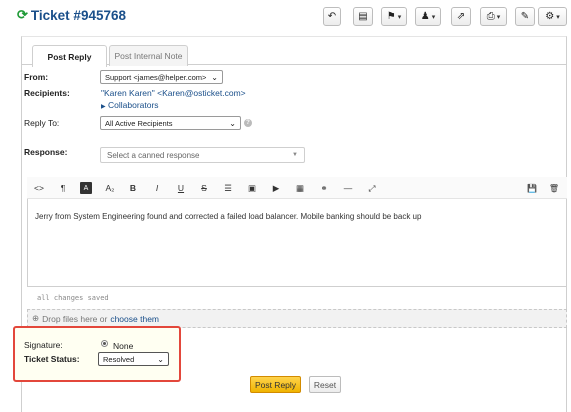 The height and width of the screenshot is (412, 571). I want to click on upload-icon: ⊕, so click(36, 318).